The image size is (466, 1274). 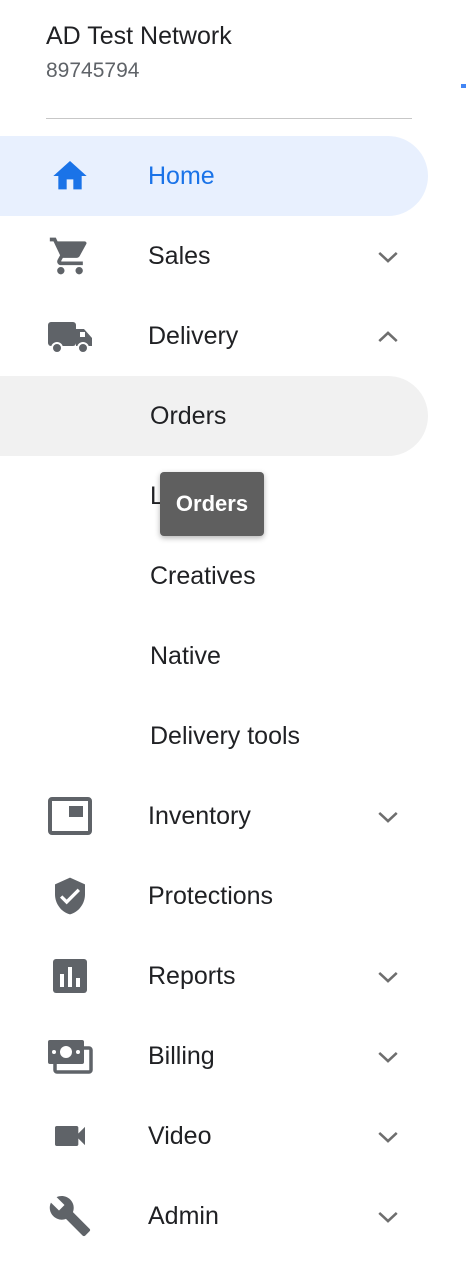 What do you see at coordinates (181, 1056) in the screenshot?
I see `nav-label-billing: Billing` at bounding box center [181, 1056].